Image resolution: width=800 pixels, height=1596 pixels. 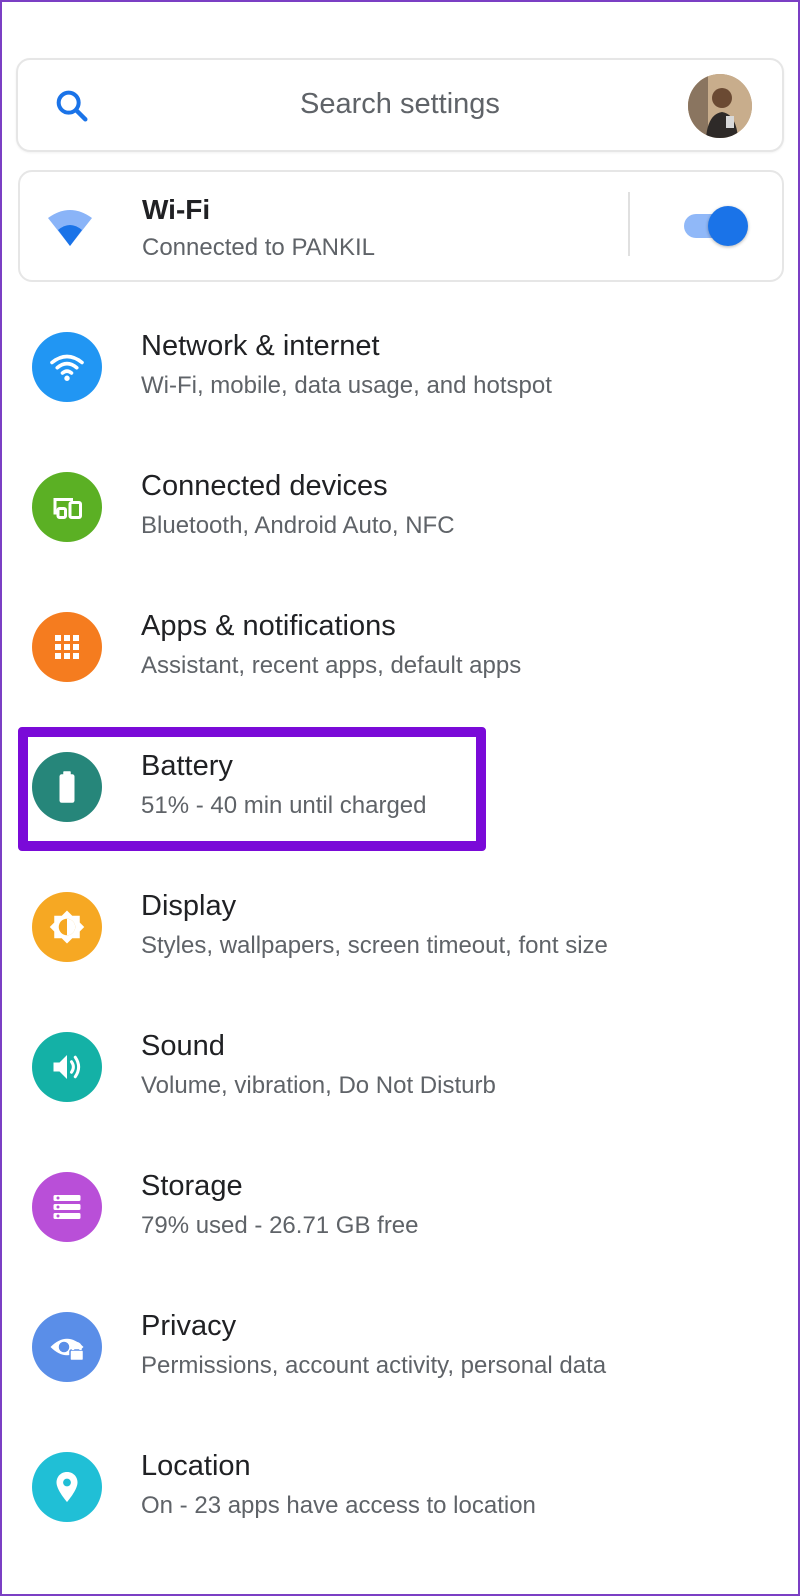 I want to click on item-subtitle: Assistant, recent apps, default apps, so click(x=331, y=665).